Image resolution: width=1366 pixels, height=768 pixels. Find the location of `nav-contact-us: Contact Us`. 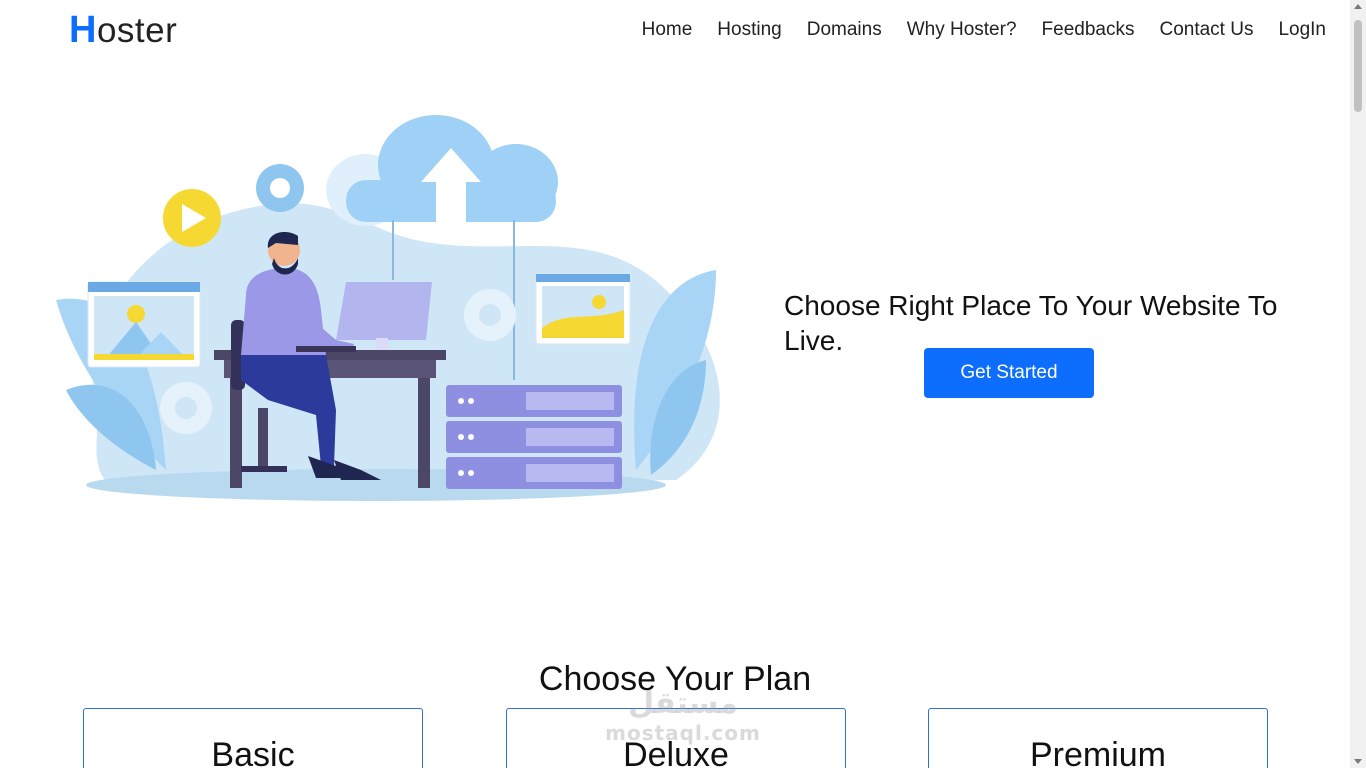

nav-contact-us: Contact Us is located at coordinates (1206, 30).